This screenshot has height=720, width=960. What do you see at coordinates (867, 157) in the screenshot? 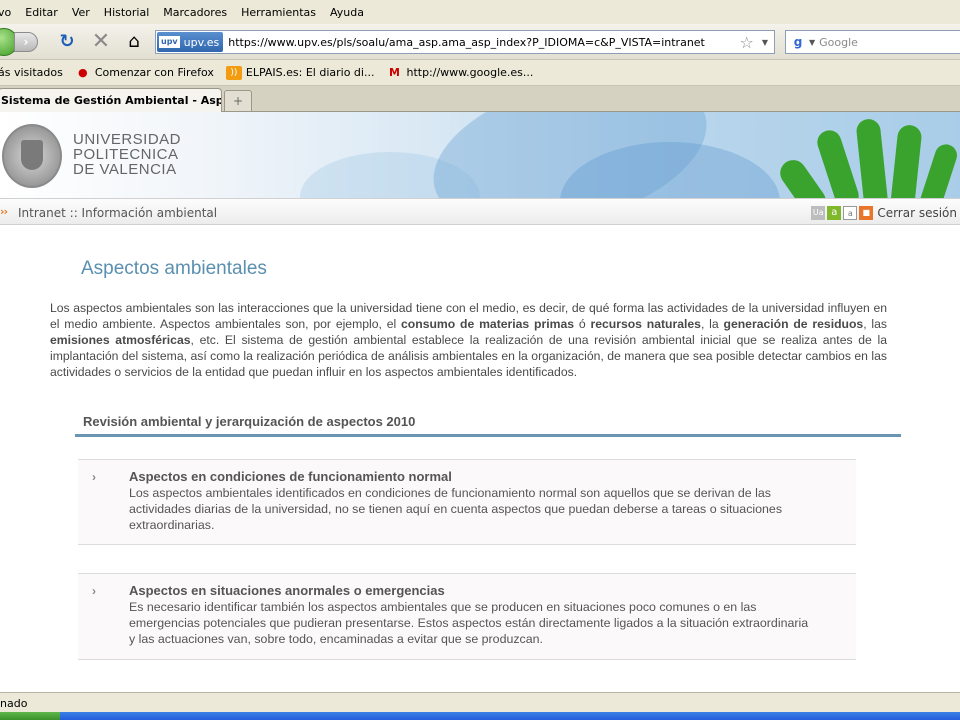
I see `hand-logo-icon` at bounding box center [867, 157].